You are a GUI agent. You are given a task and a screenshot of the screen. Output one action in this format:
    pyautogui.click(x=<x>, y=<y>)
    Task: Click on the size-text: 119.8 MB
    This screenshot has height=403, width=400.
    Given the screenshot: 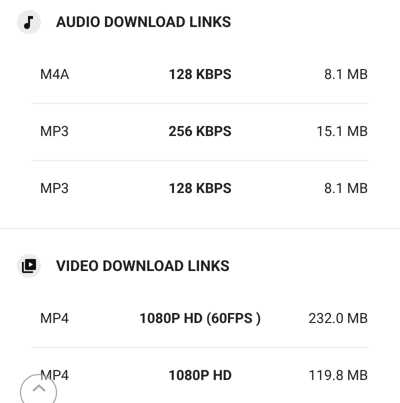 What is the action you would take?
    pyautogui.click(x=337, y=376)
    